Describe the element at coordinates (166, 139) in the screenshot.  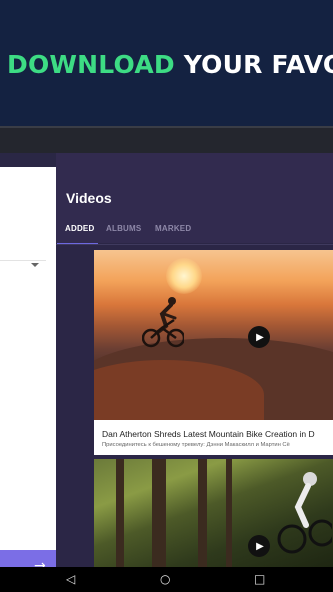
I see `device-bezel` at that location.